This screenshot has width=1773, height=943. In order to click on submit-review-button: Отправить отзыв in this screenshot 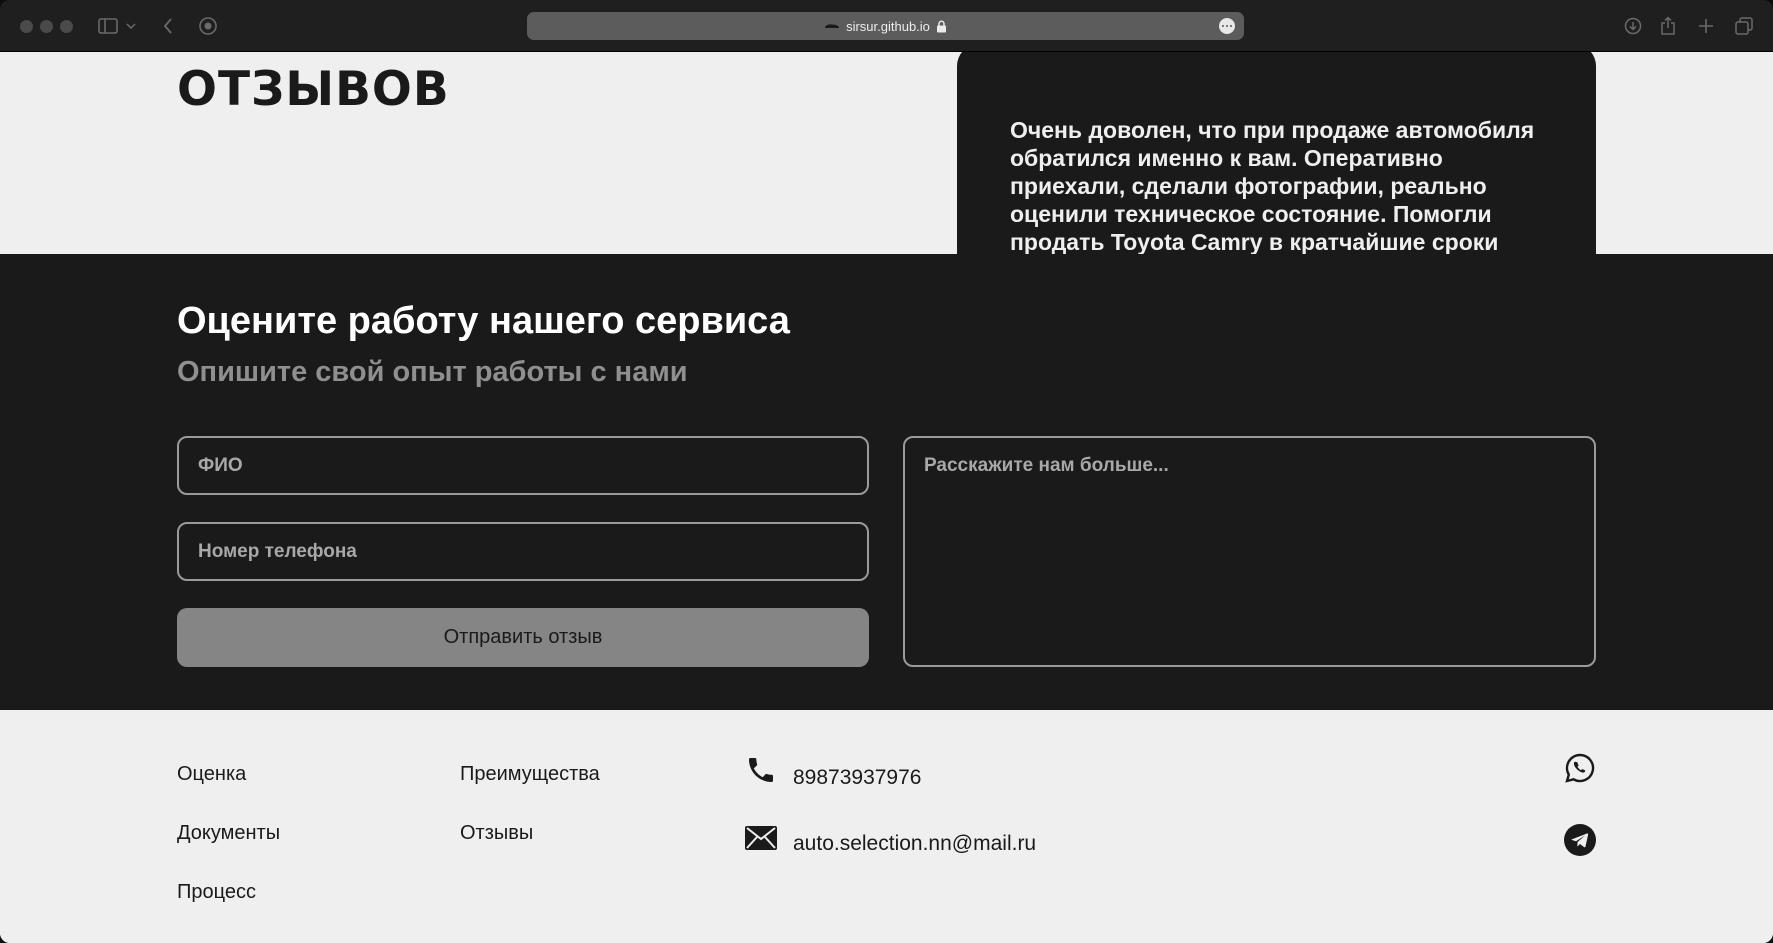, I will do `click(523, 637)`.